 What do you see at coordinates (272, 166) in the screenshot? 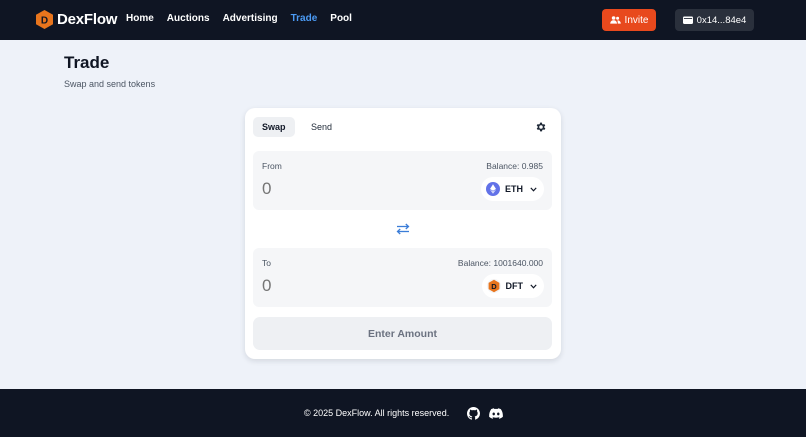
I see `from-label: From` at bounding box center [272, 166].